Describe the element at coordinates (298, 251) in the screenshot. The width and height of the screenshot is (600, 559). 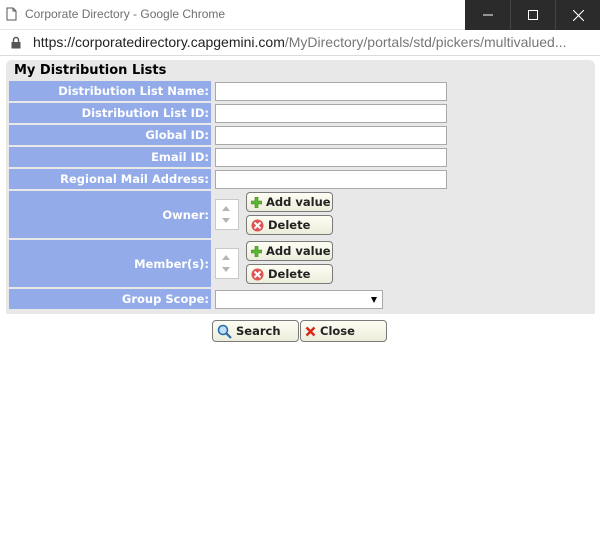
I see `members-add-value-label: Add value` at that location.